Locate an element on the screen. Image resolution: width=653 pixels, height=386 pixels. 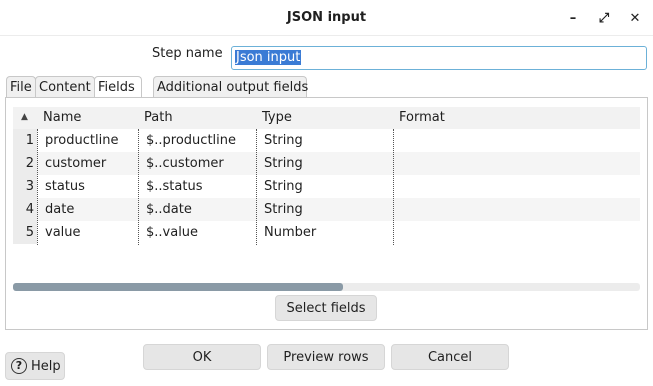
cell-name: date is located at coordinates (59, 209).